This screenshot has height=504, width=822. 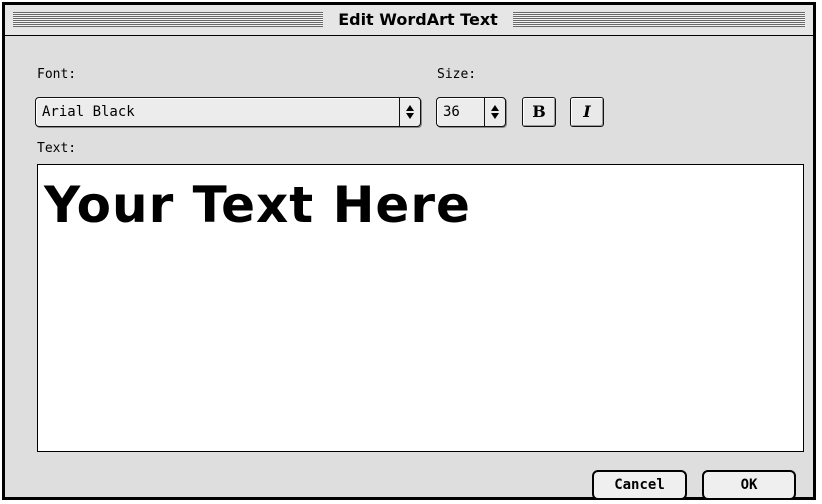 I want to click on ok-button: OK, so click(x=749, y=485).